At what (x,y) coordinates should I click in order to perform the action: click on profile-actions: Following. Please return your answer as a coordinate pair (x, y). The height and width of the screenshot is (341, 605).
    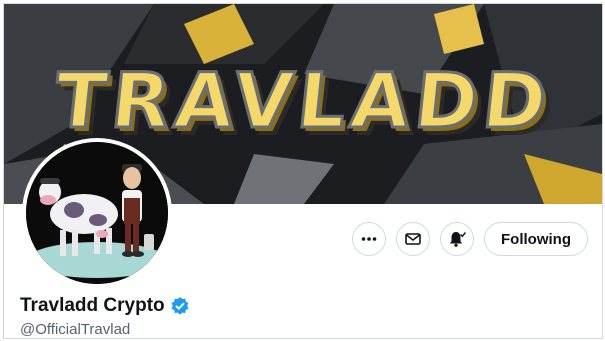
    Looking at the image, I should click on (470, 239).